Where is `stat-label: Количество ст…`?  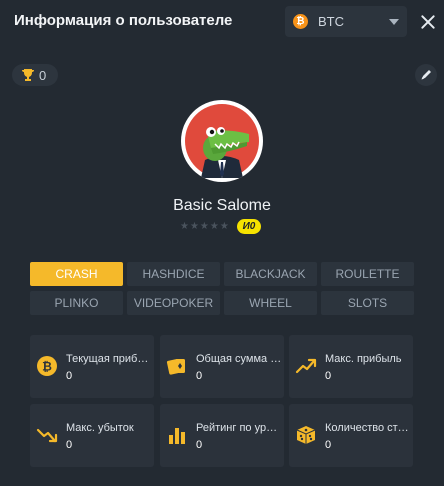
stat-label: Количество ст… is located at coordinates (367, 428).